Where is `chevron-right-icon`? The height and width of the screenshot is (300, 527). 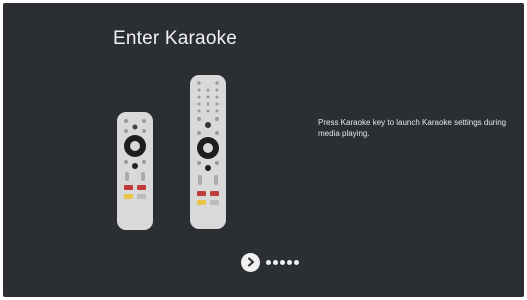 chevron-right-icon is located at coordinates (250, 262).